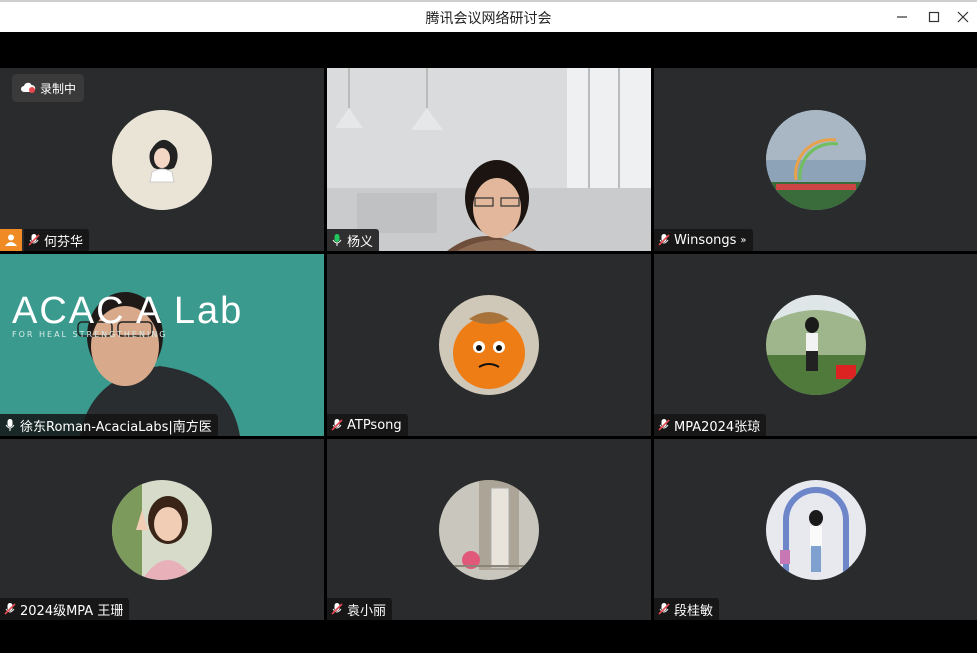 The height and width of the screenshot is (653, 977). What do you see at coordinates (743, 240) in the screenshot?
I see `chevron-down-icon: »` at bounding box center [743, 240].